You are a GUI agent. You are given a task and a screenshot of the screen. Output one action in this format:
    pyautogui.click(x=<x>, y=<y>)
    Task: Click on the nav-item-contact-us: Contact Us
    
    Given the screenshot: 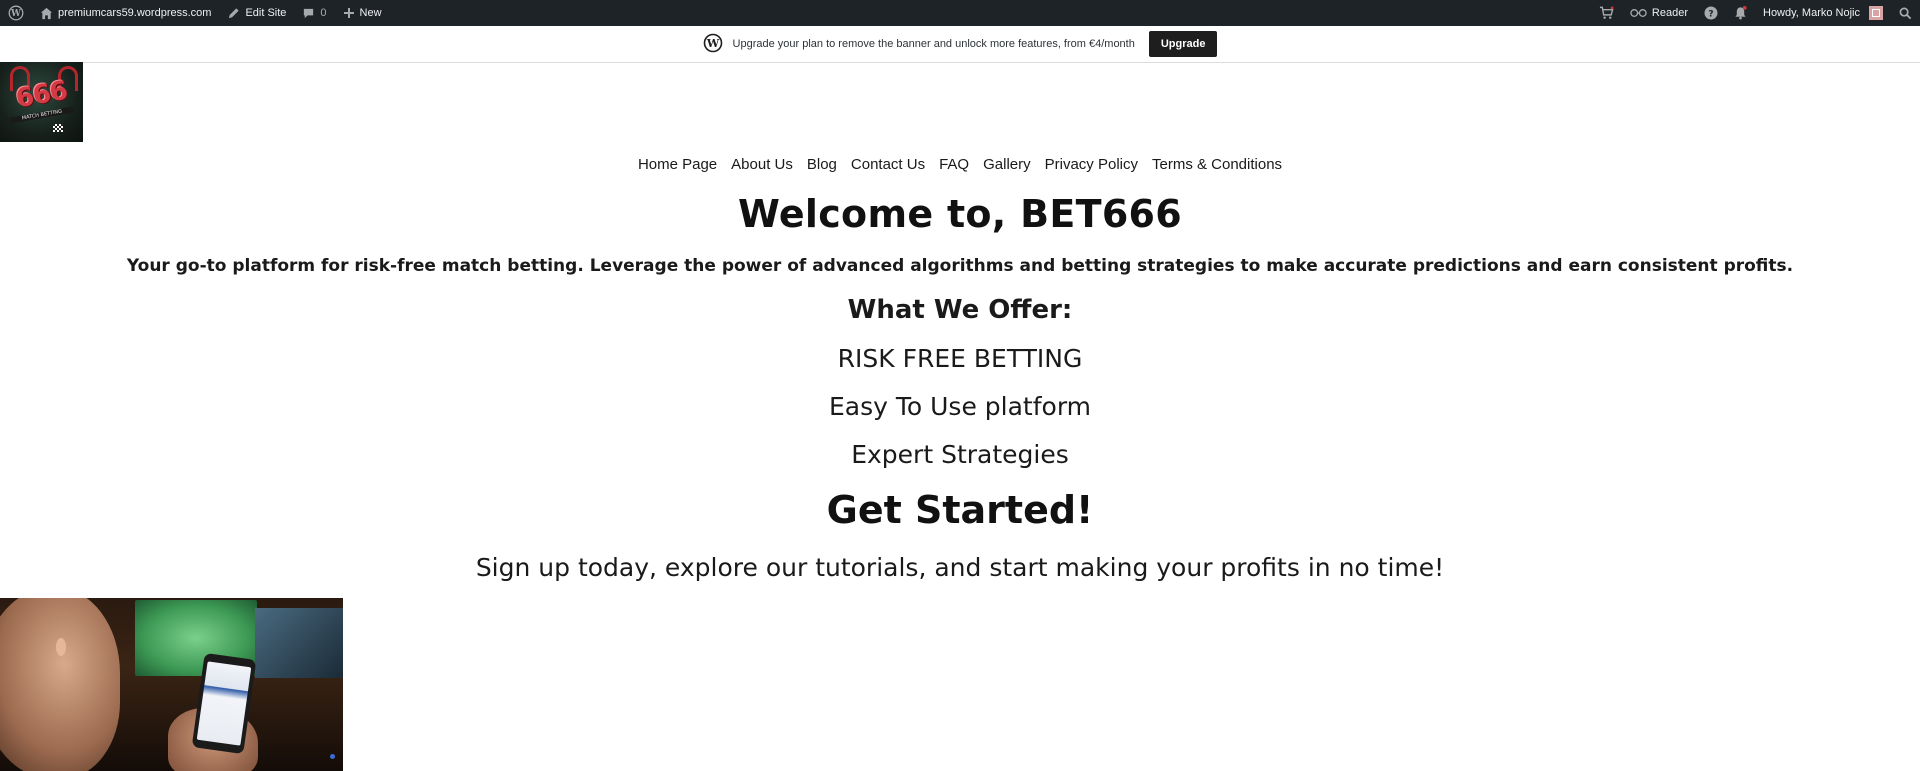 What is the action you would take?
    pyautogui.click(x=888, y=164)
    